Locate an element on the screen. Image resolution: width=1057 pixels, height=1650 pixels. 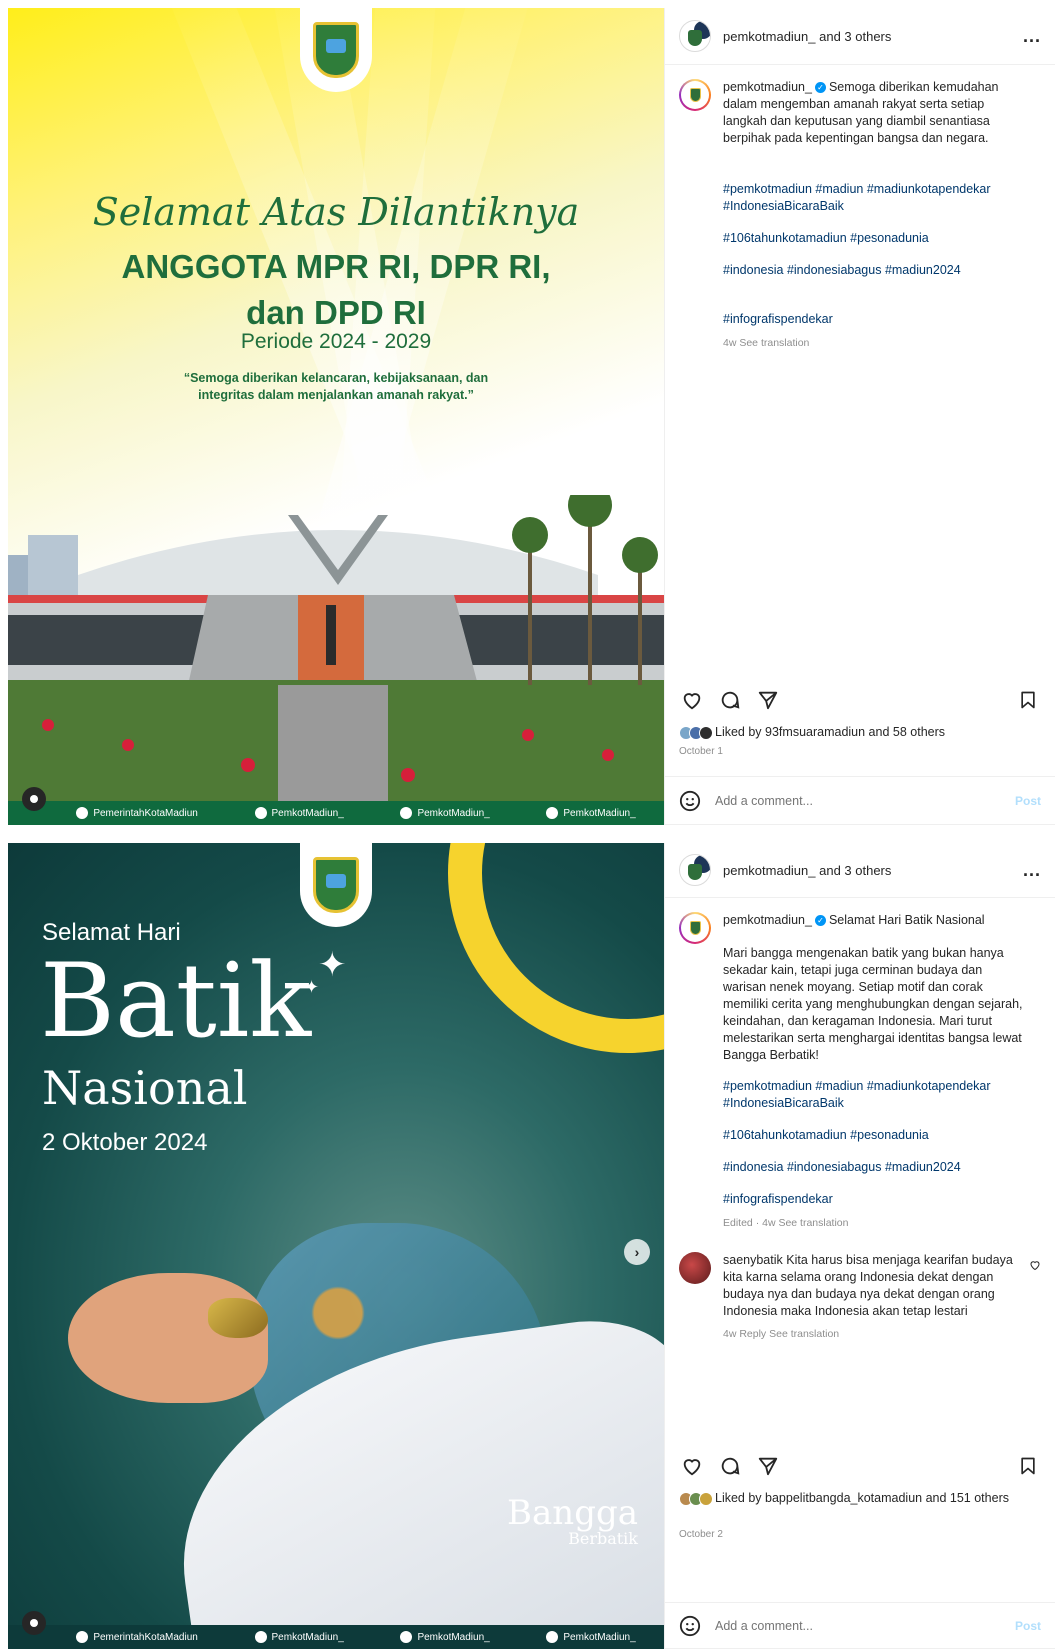
nasional-text: Nasional is located at coordinates (145, 1088).